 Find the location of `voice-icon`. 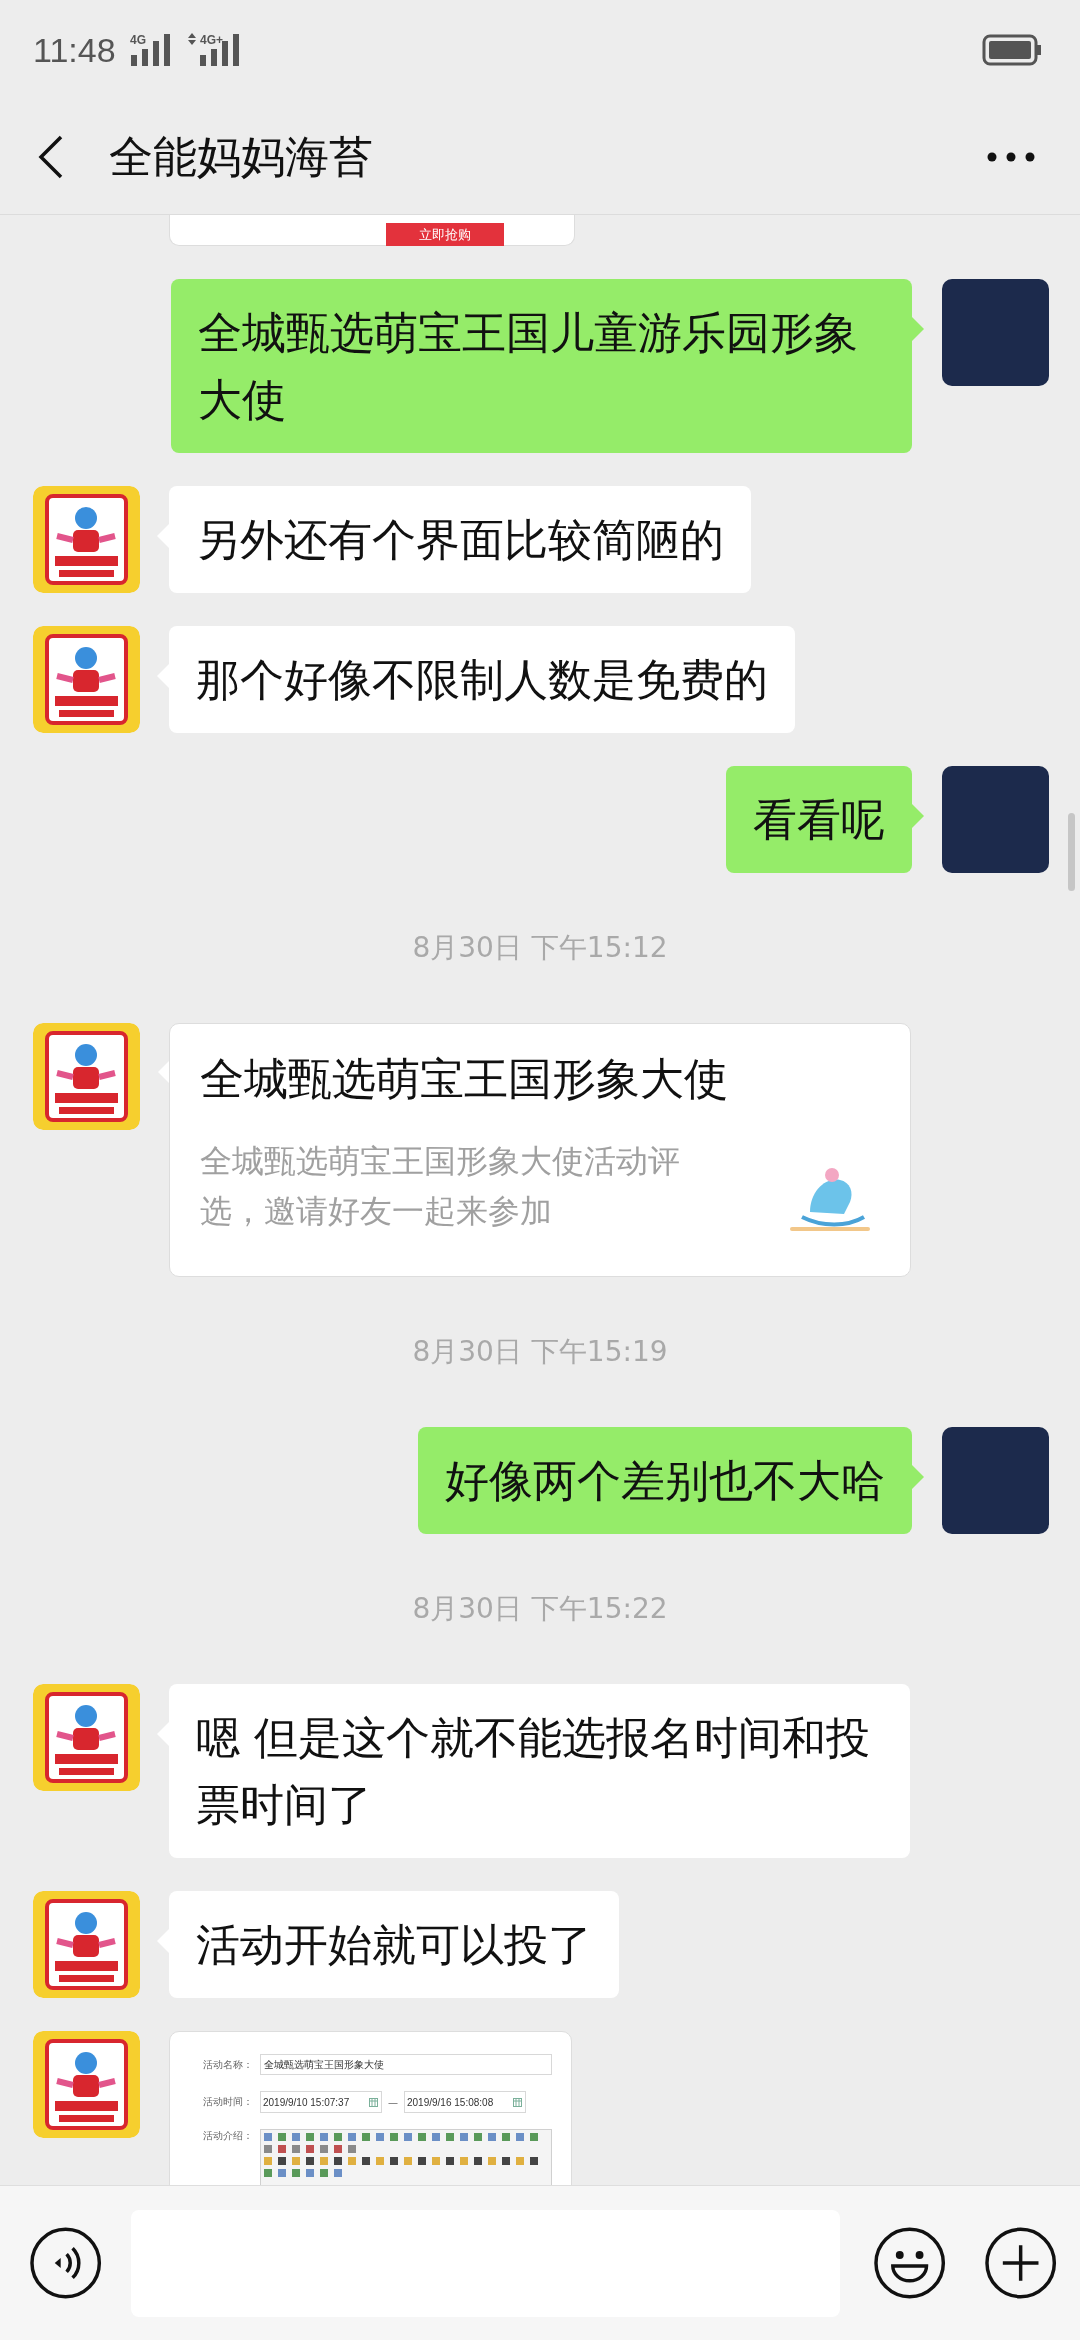

voice-icon is located at coordinates (66, 2263).